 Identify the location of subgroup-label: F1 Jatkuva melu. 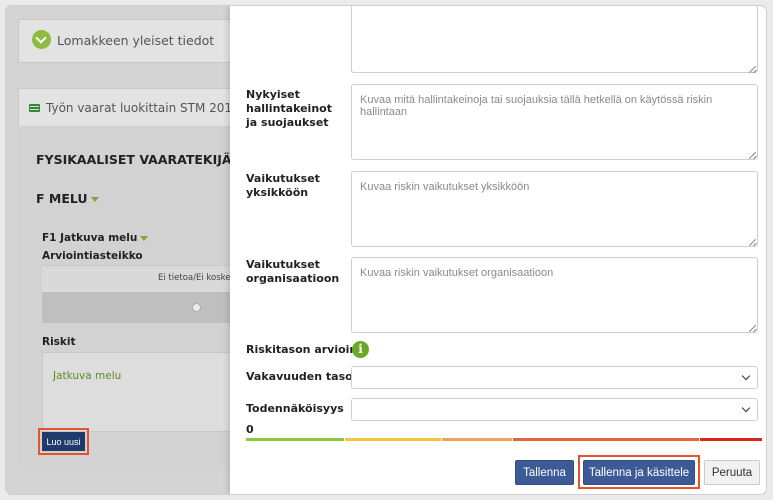
(90, 238).